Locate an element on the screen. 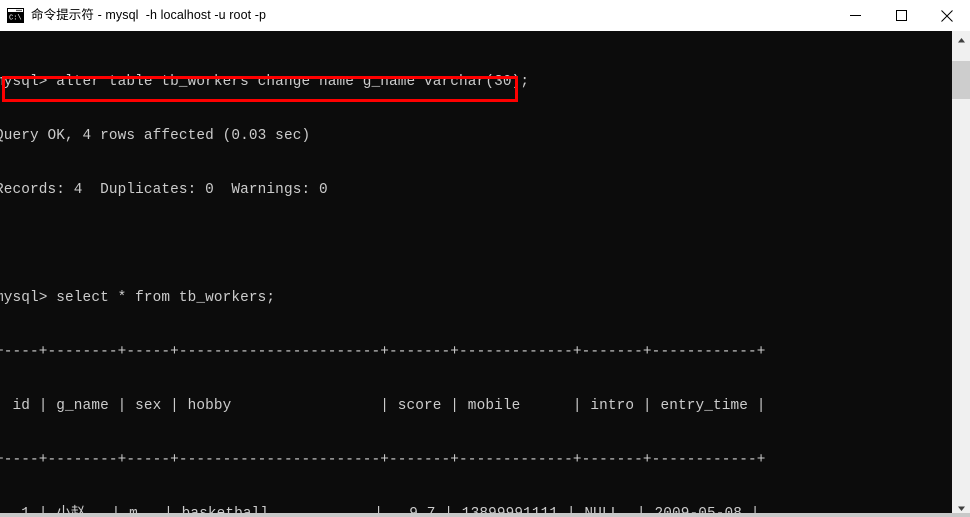  scrollbar-thumb is located at coordinates (961, 80).